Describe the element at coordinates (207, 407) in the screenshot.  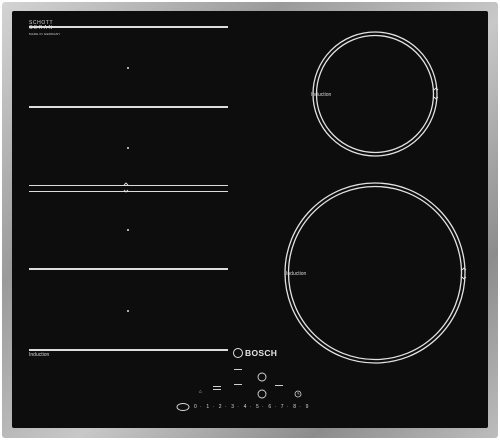
I see `power-level-1: 1` at that location.